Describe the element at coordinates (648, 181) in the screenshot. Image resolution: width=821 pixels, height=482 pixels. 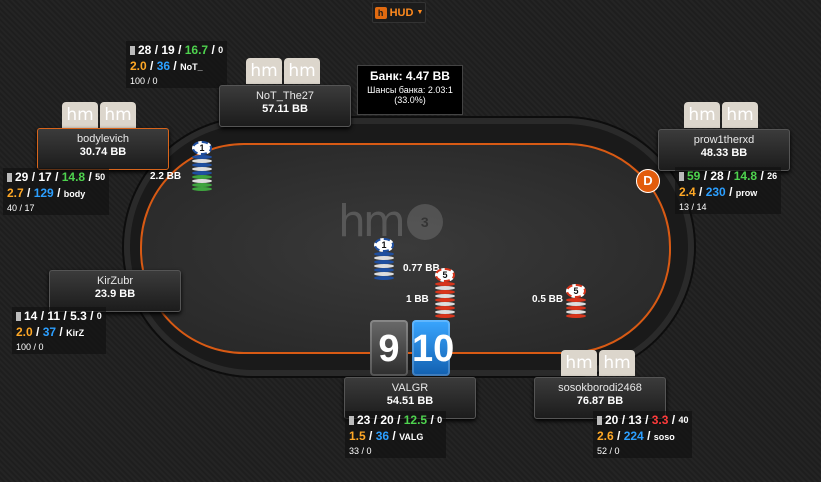
I see `dealer-button-icon: D` at that location.